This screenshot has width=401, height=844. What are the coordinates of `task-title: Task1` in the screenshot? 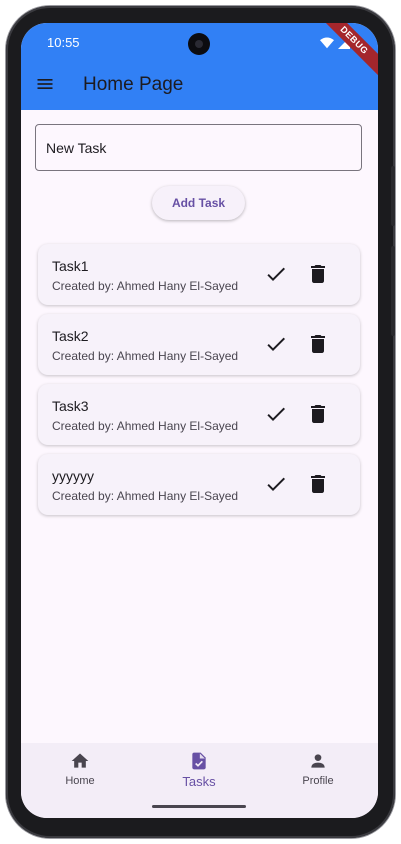 It's located at (70, 266).